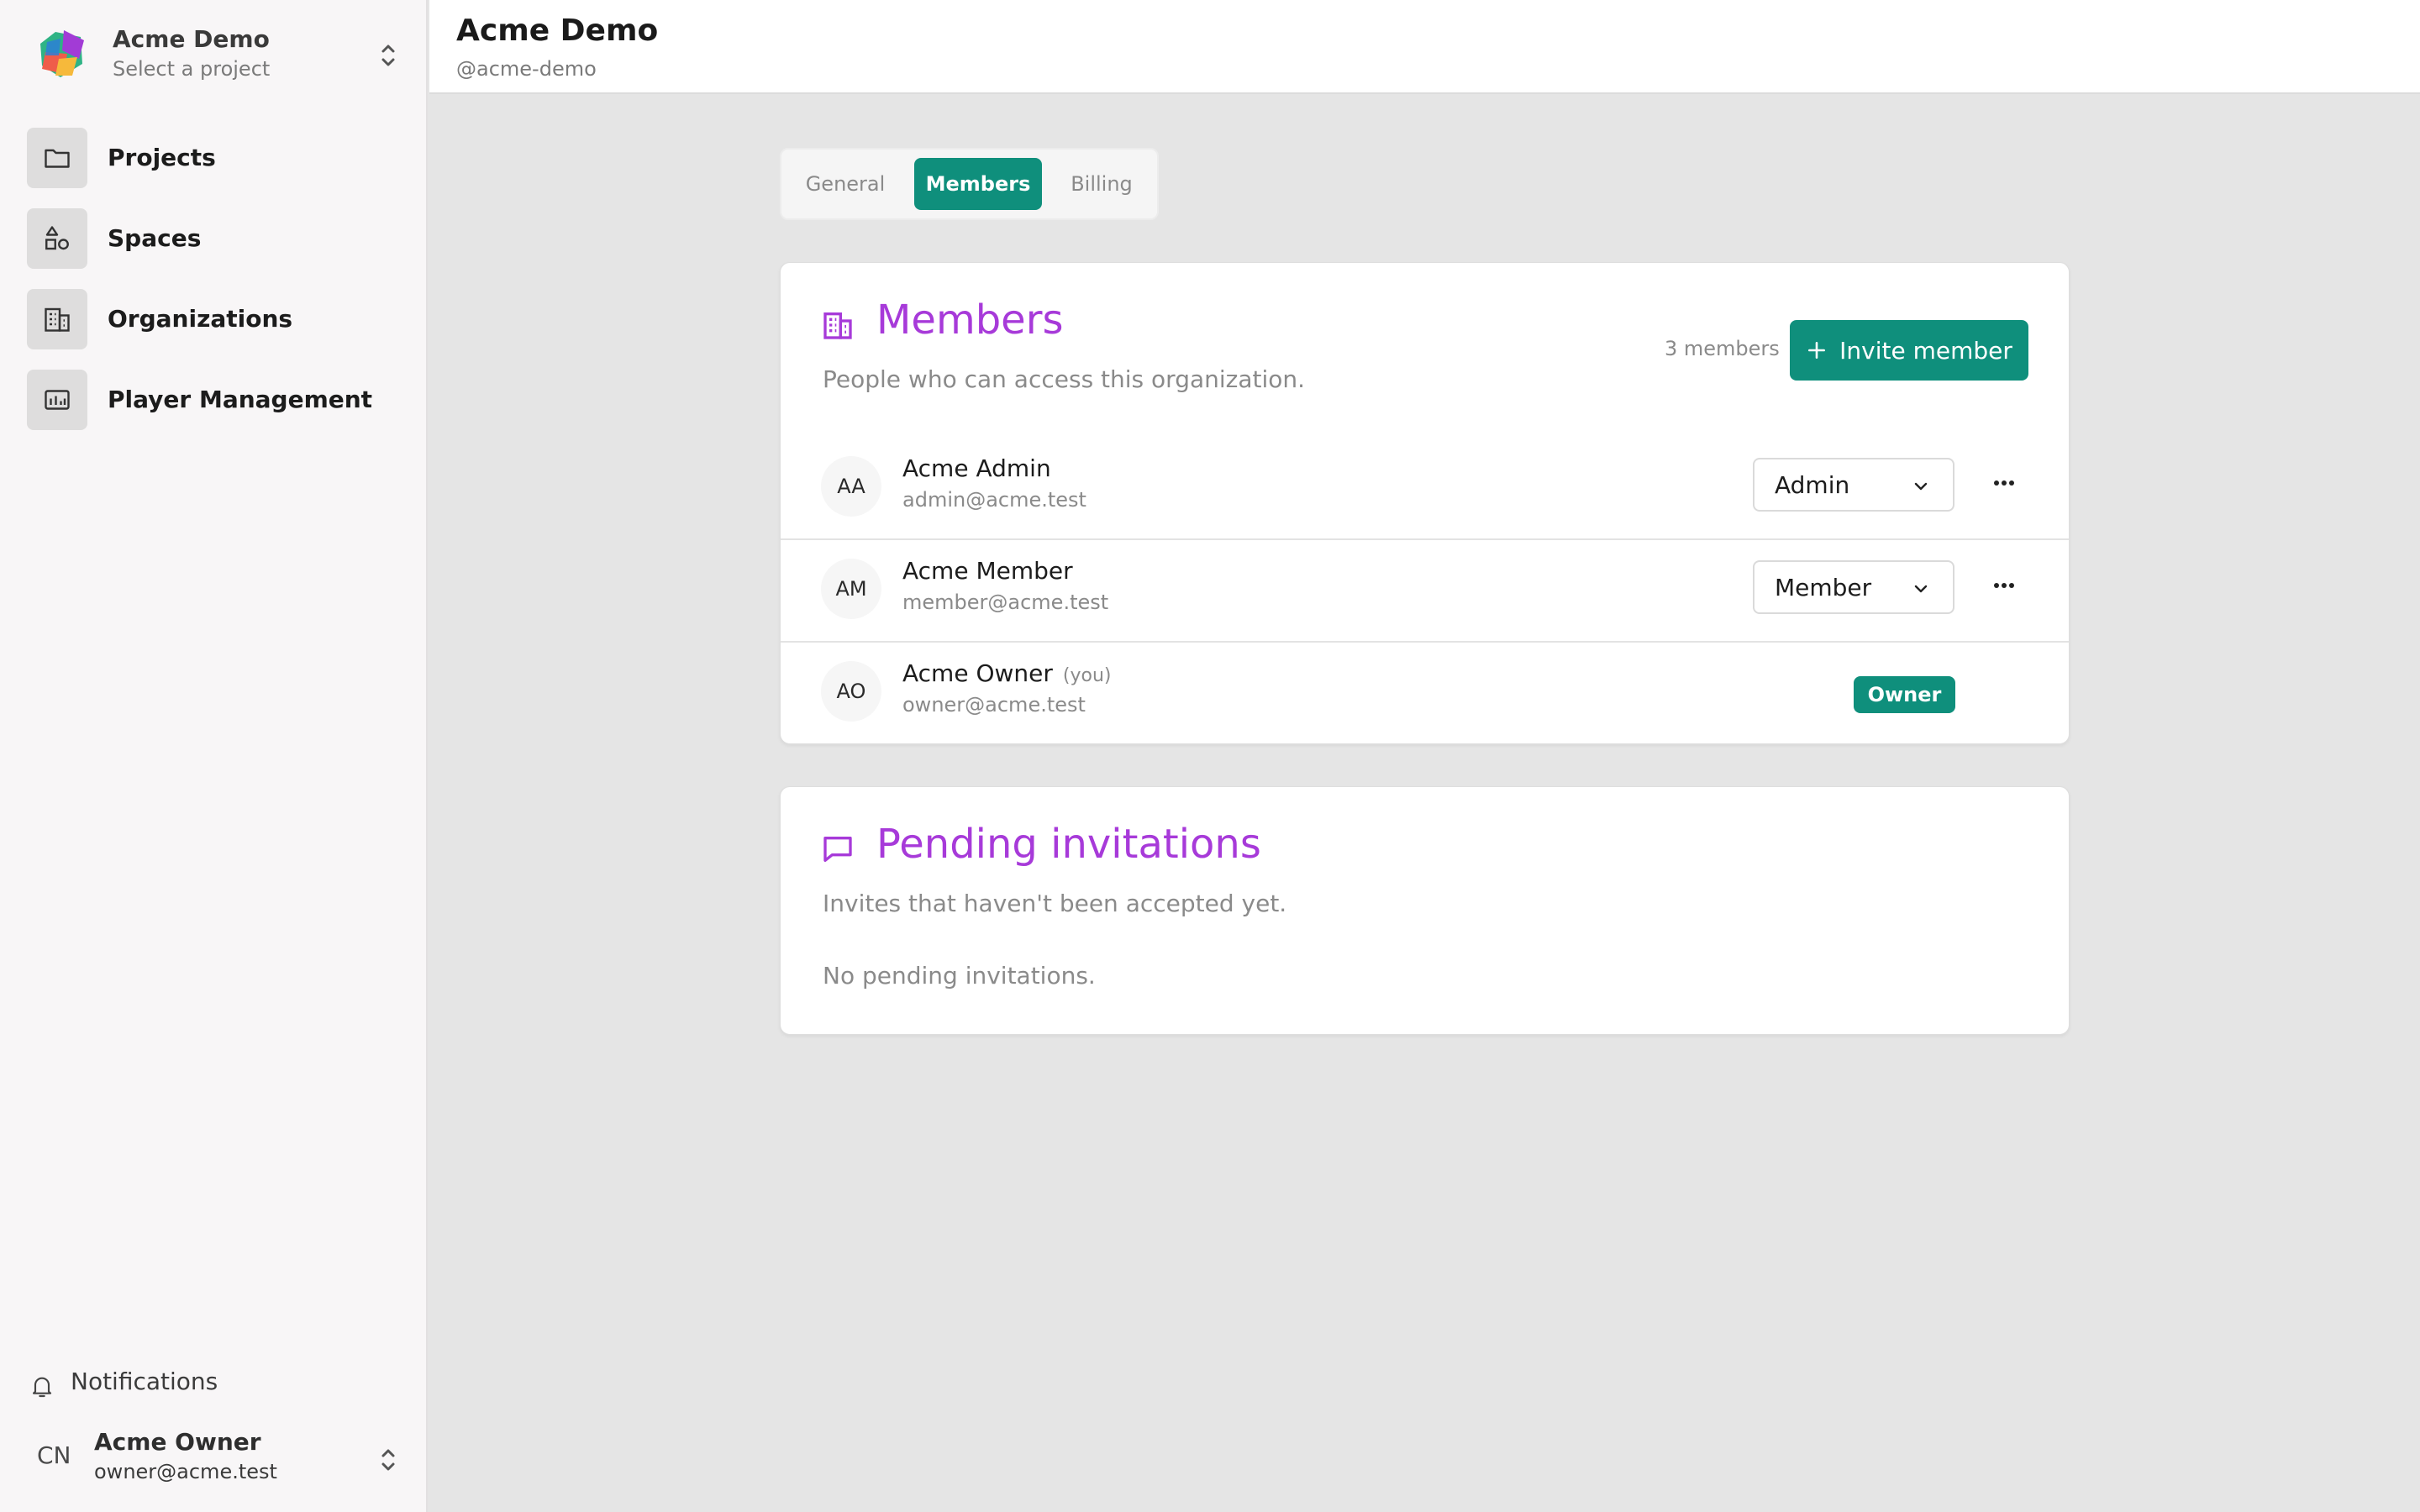 The width and height of the screenshot is (2420, 1512). Describe the element at coordinates (851, 486) in the screenshot. I see `avatar: AA` at that location.